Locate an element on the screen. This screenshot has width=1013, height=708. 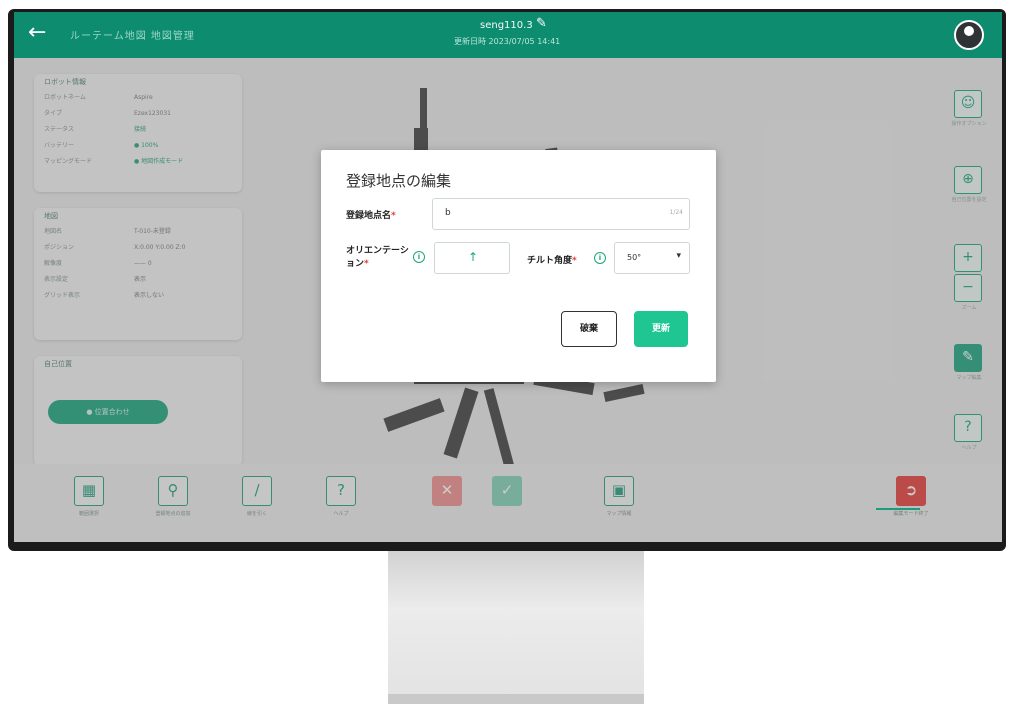
discard-button: 破棄 is located at coordinates (589, 329).